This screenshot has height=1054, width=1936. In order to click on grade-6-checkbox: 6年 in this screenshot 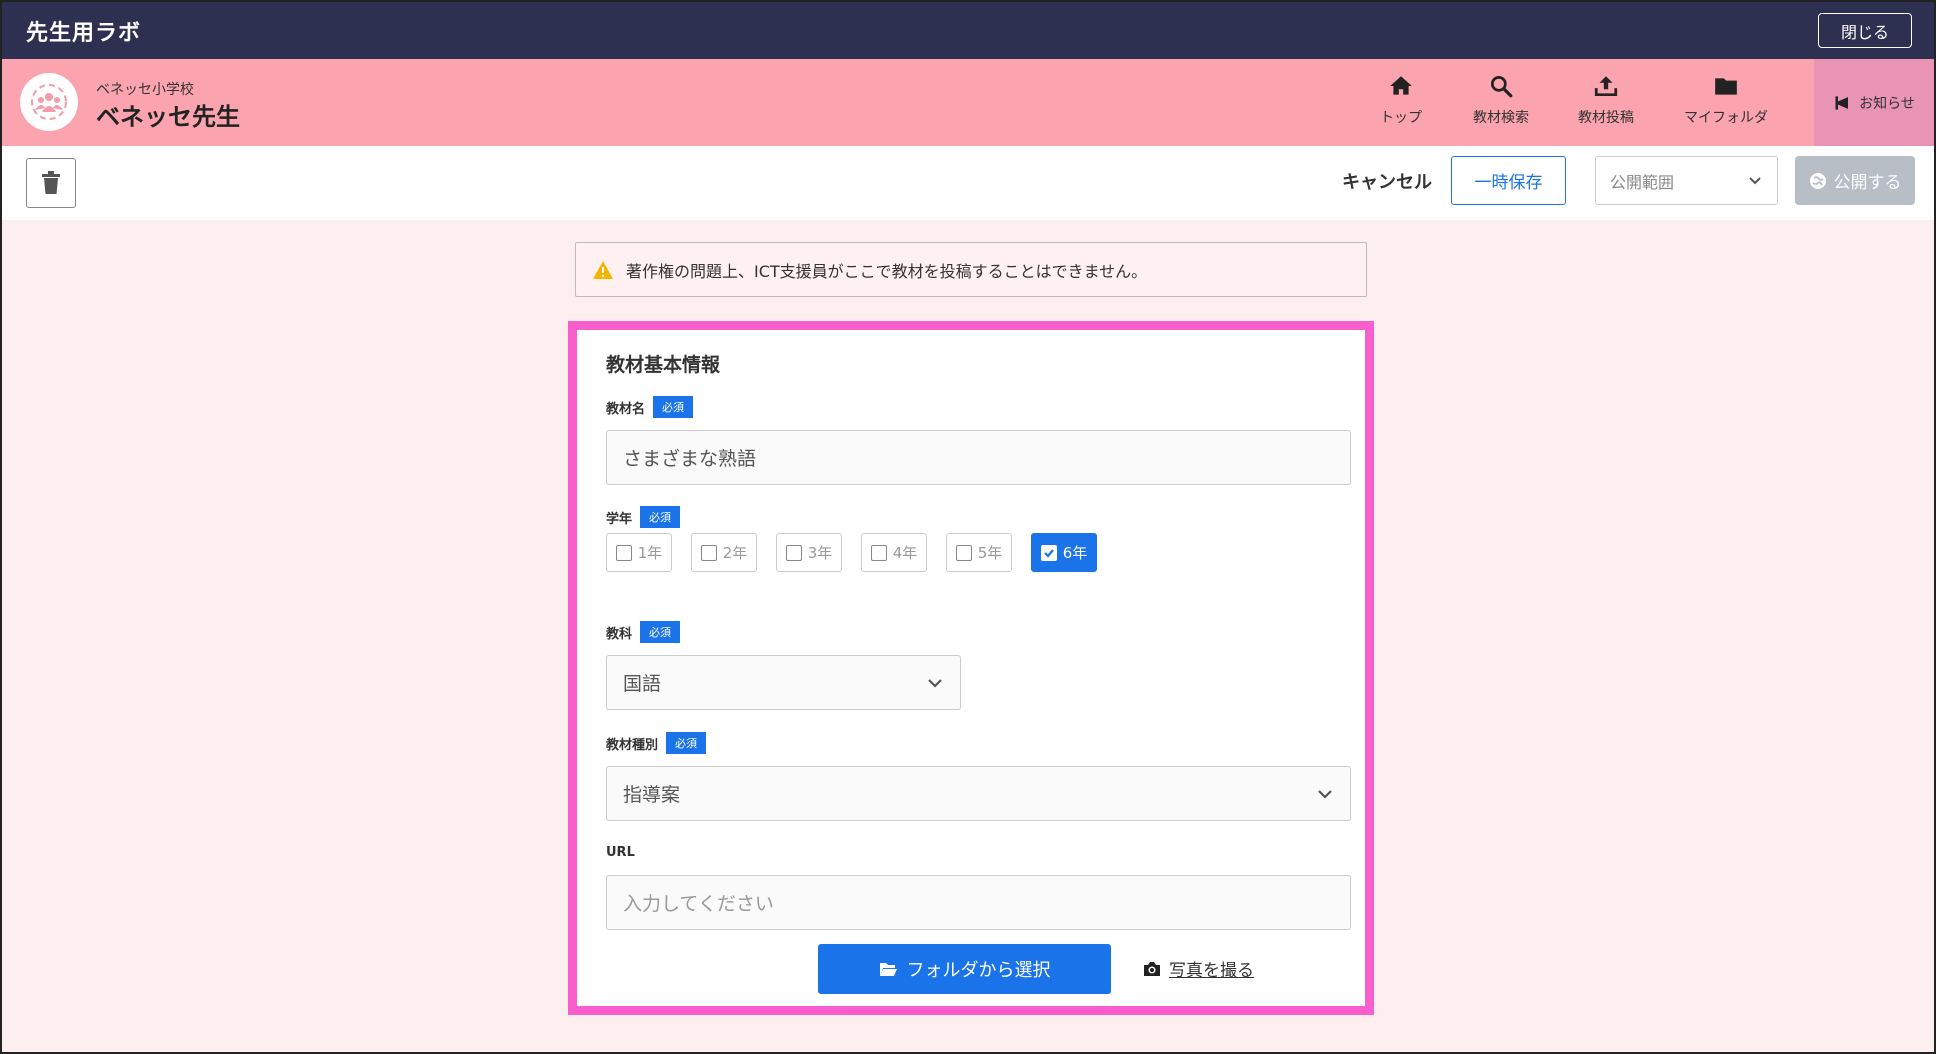, I will do `click(1064, 552)`.